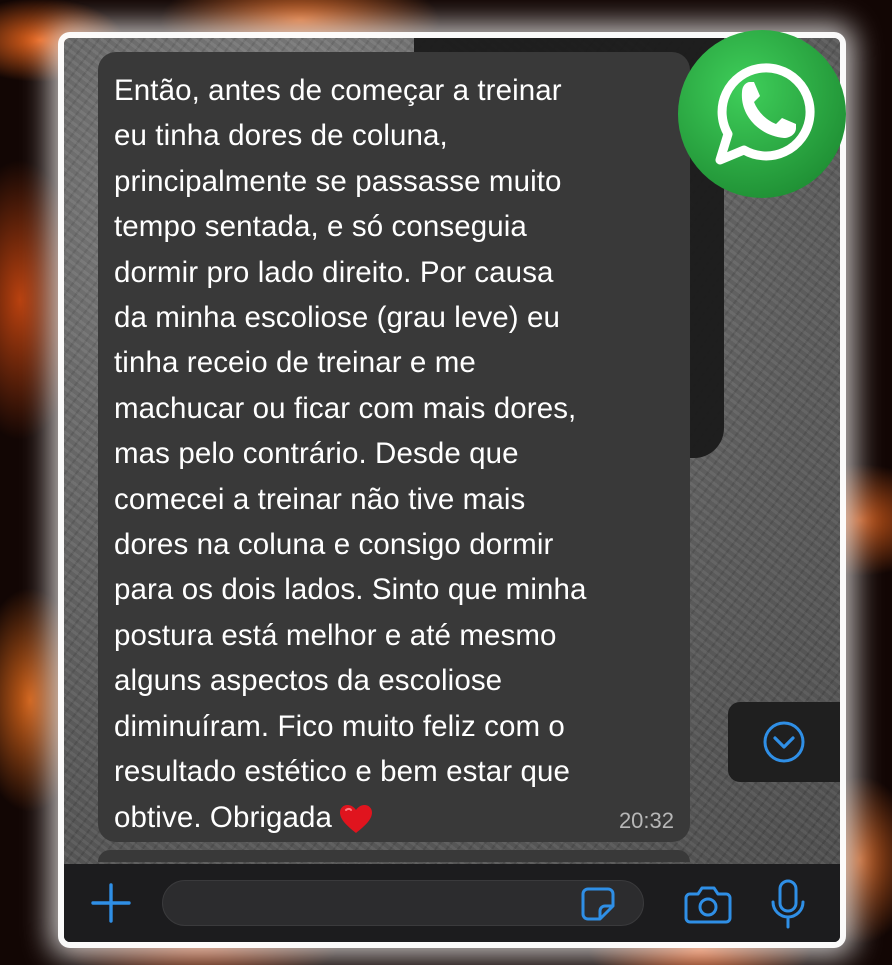 Image resolution: width=892 pixels, height=965 pixels. Describe the element at coordinates (598, 904) in the screenshot. I see `sticker-icon` at that location.